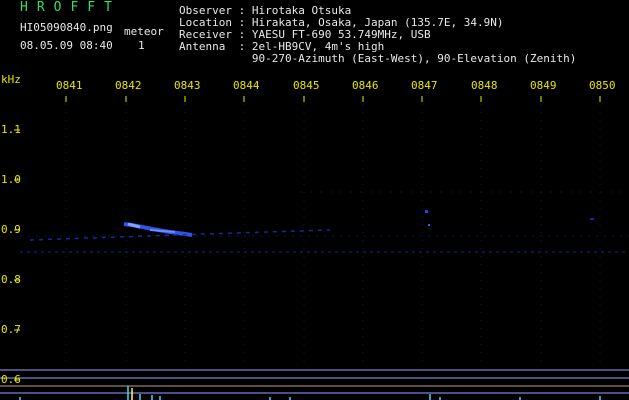  Describe the element at coordinates (66, 27) in the screenshot. I see `filename-label: HI05090840.png` at that location.